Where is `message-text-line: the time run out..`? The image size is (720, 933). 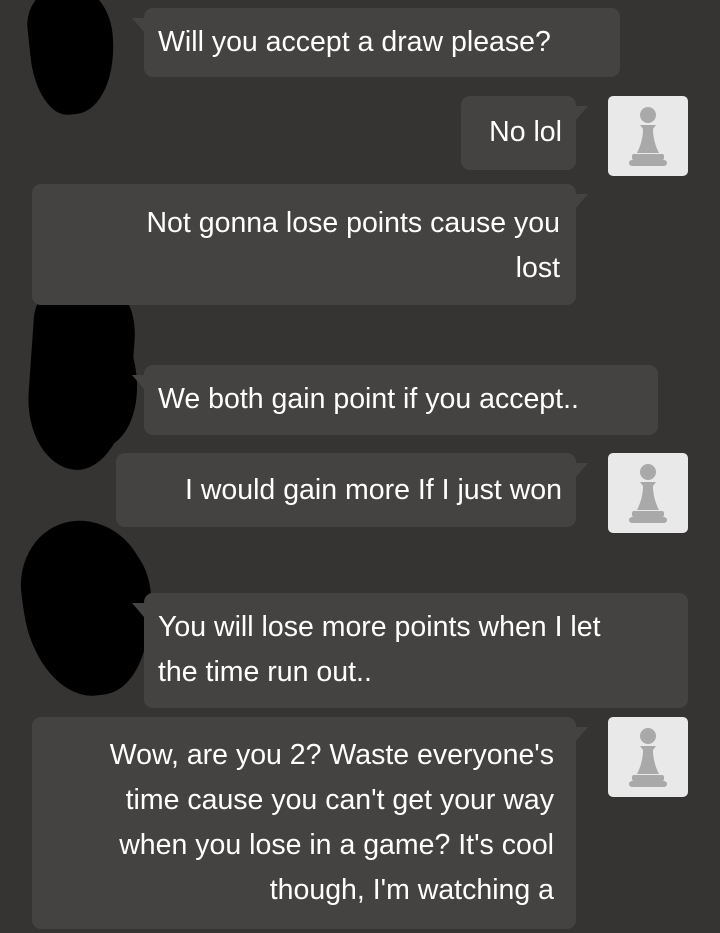
message-text-line: the time run out.. is located at coordinates (265, 672).